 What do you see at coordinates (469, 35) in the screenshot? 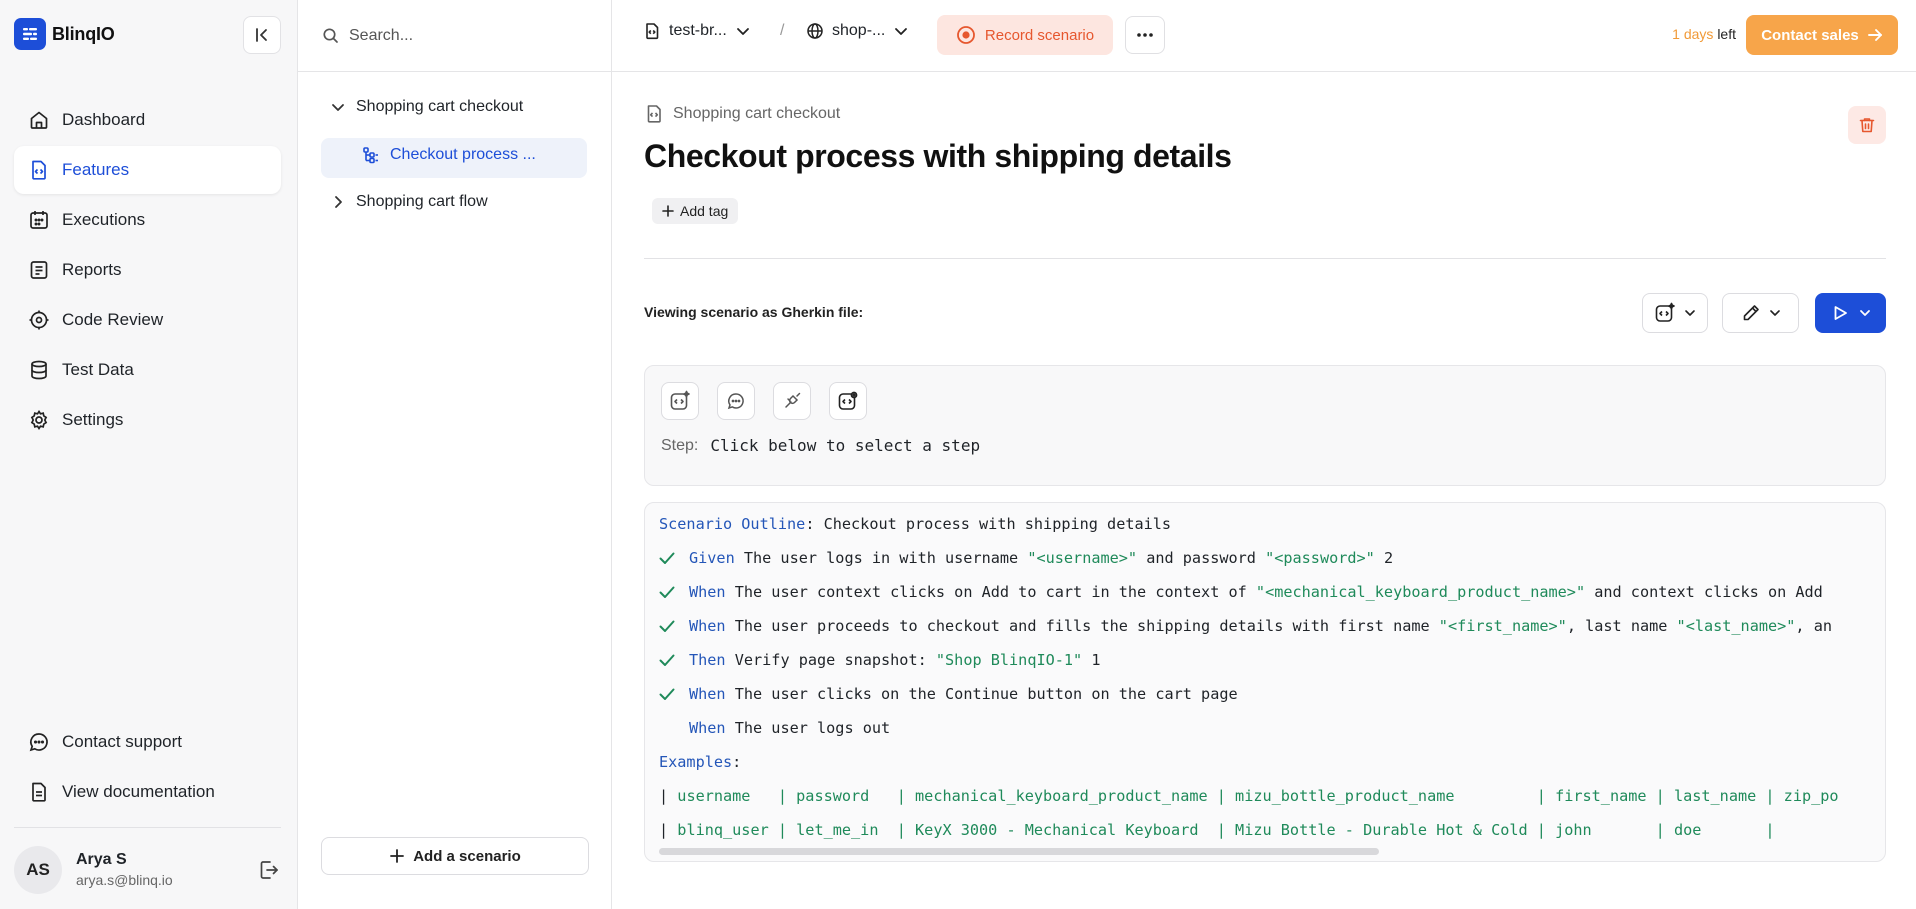
I see `search-input` at bounding box center [469, 35].